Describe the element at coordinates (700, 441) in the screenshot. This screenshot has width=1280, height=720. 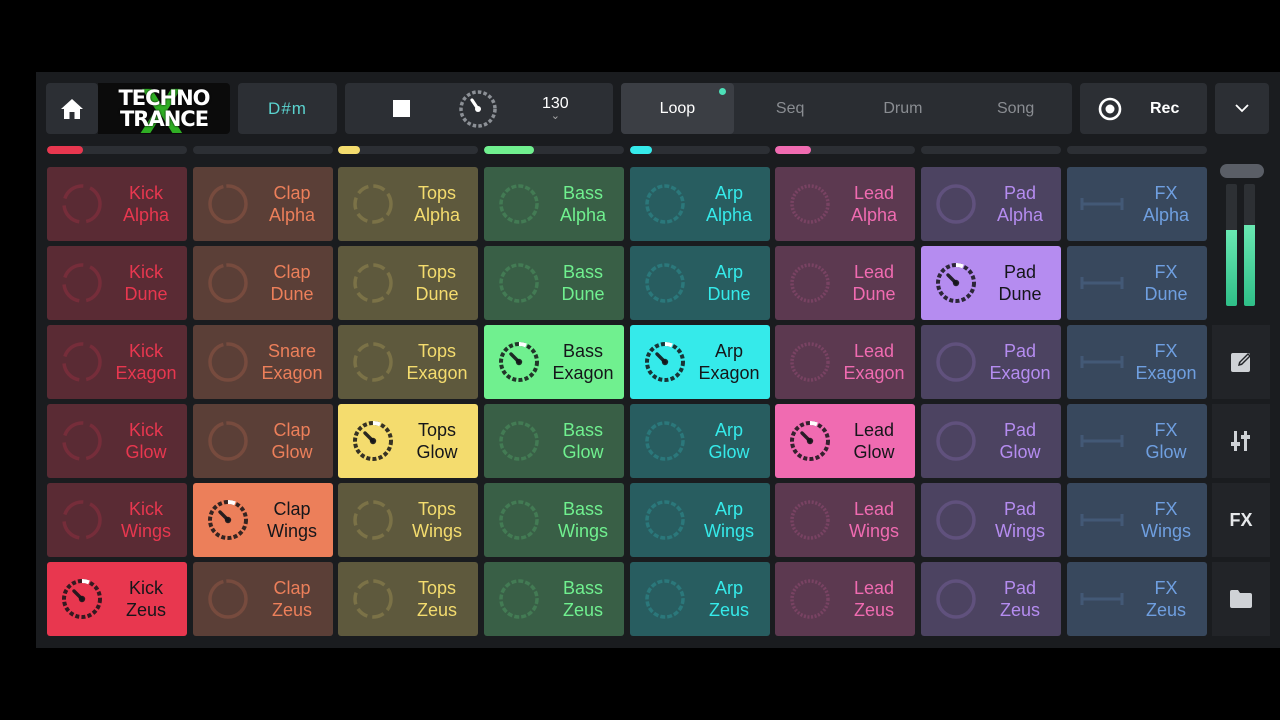
I see `clip-pad-arp-glow: Arp Glow` at that location.